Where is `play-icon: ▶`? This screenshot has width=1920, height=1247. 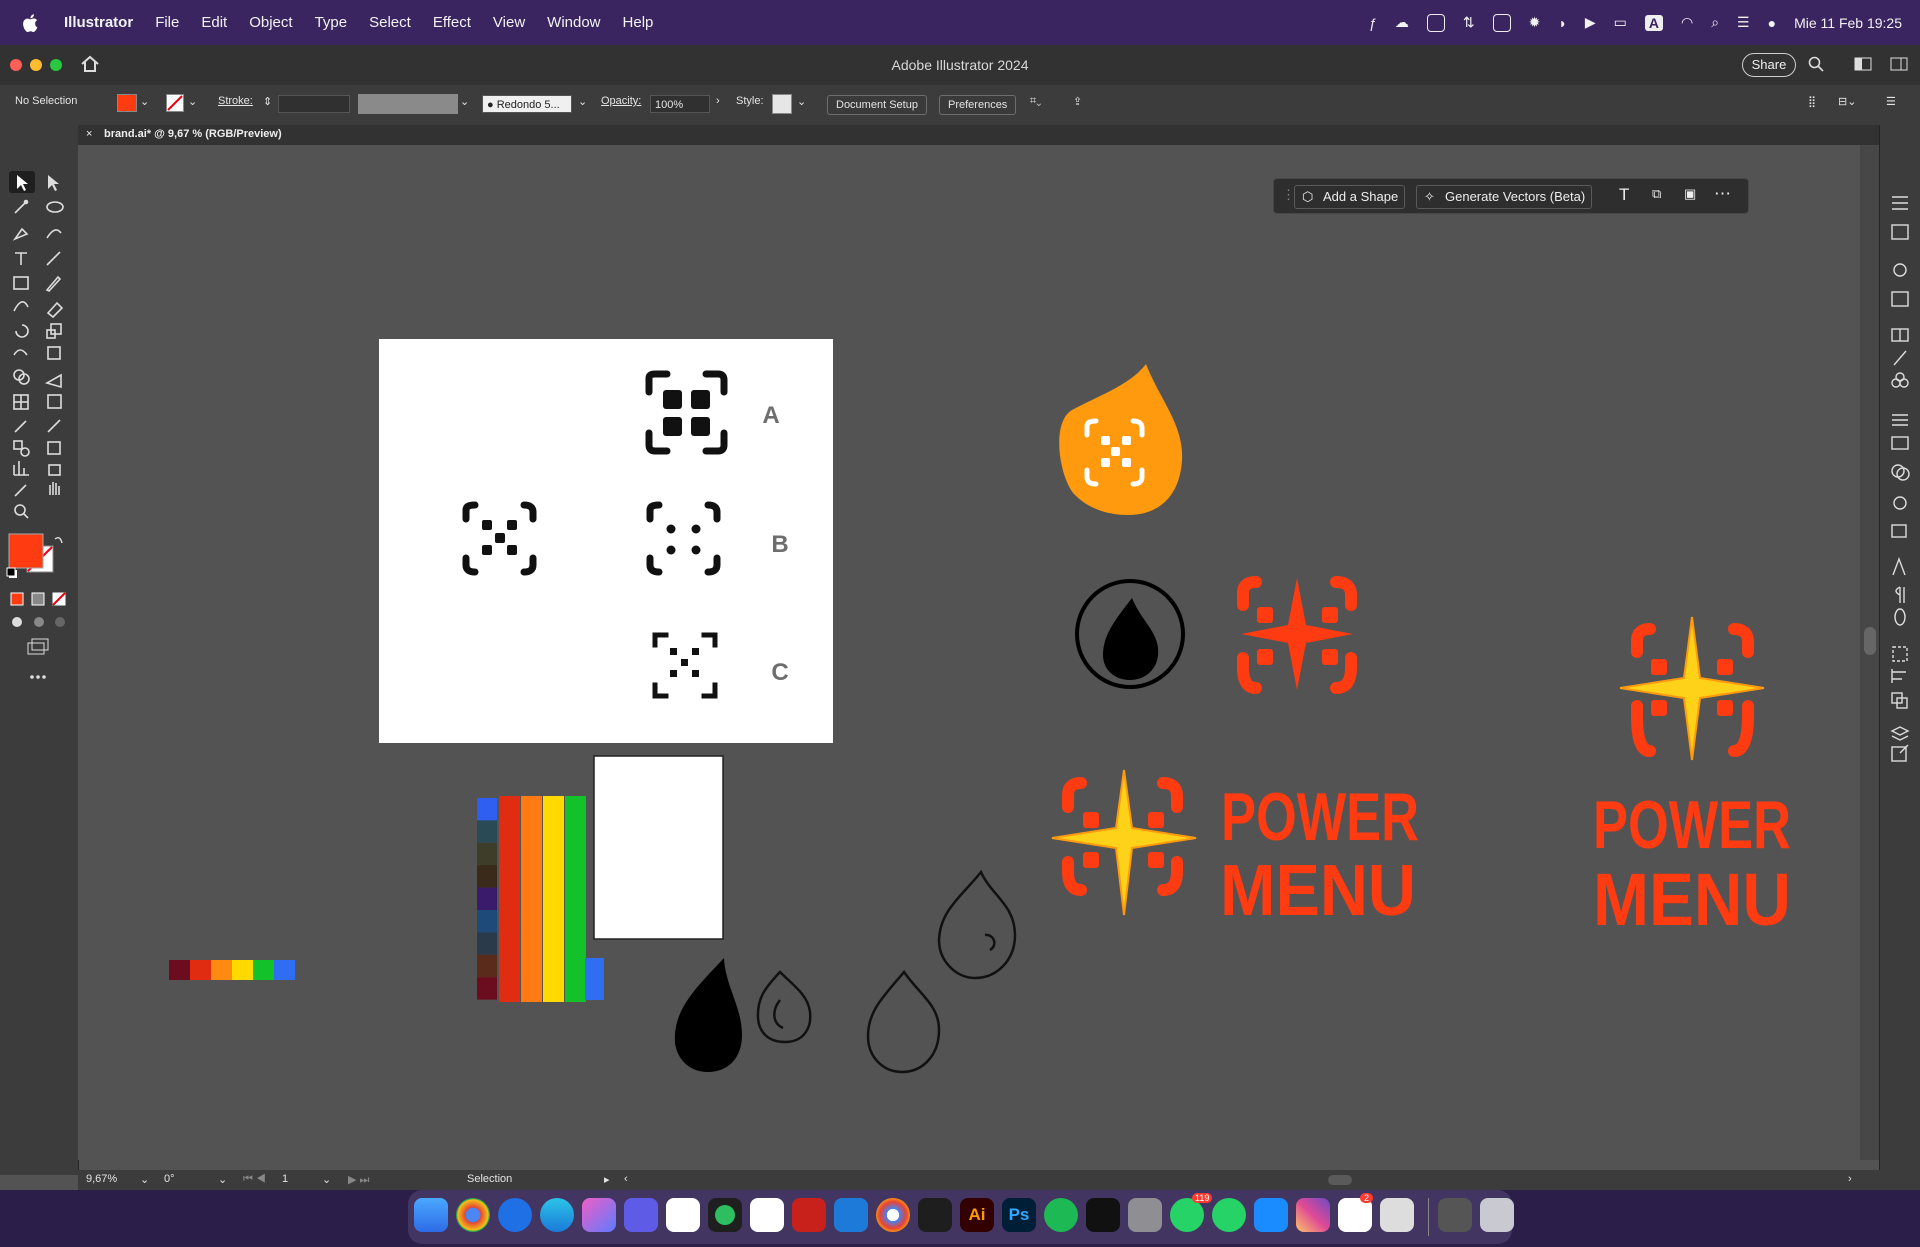 play-icon: ▶ is located at coordinates (1590, 22).